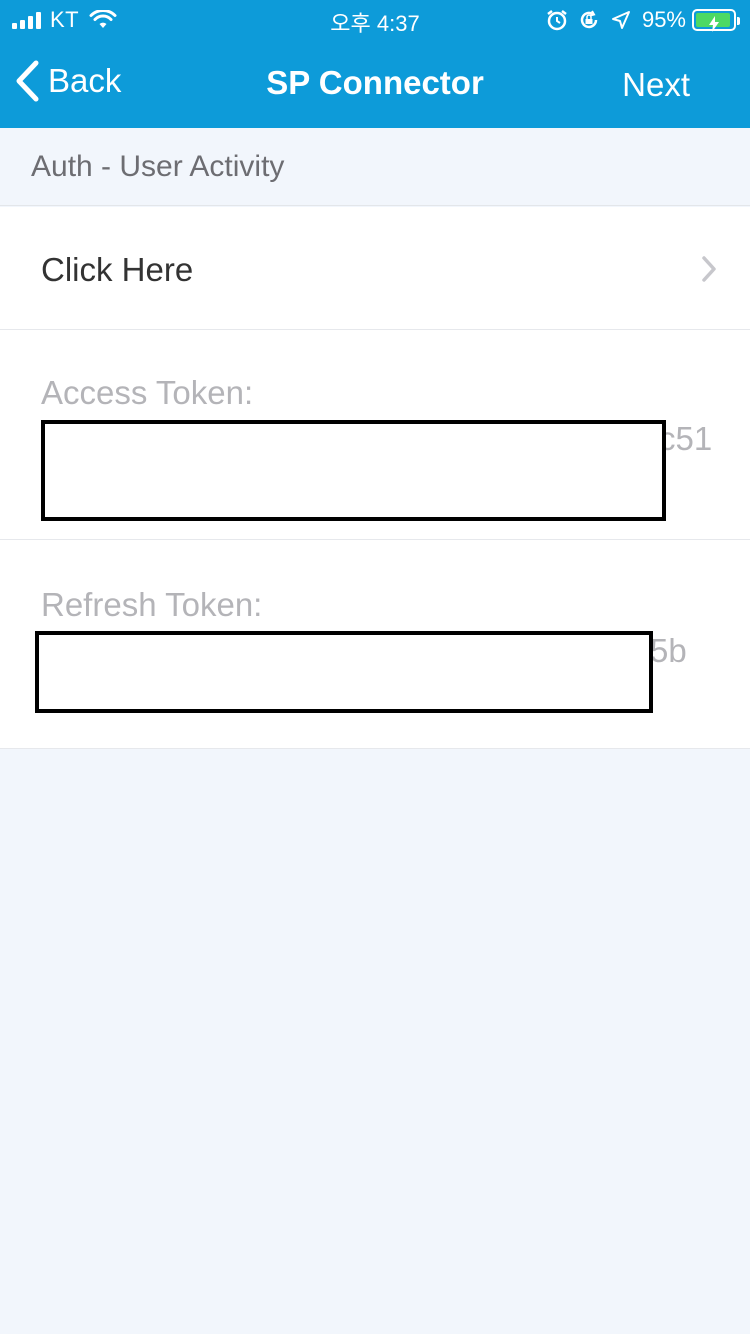  I want to click on battery-charging-icon, so click(716, 20).